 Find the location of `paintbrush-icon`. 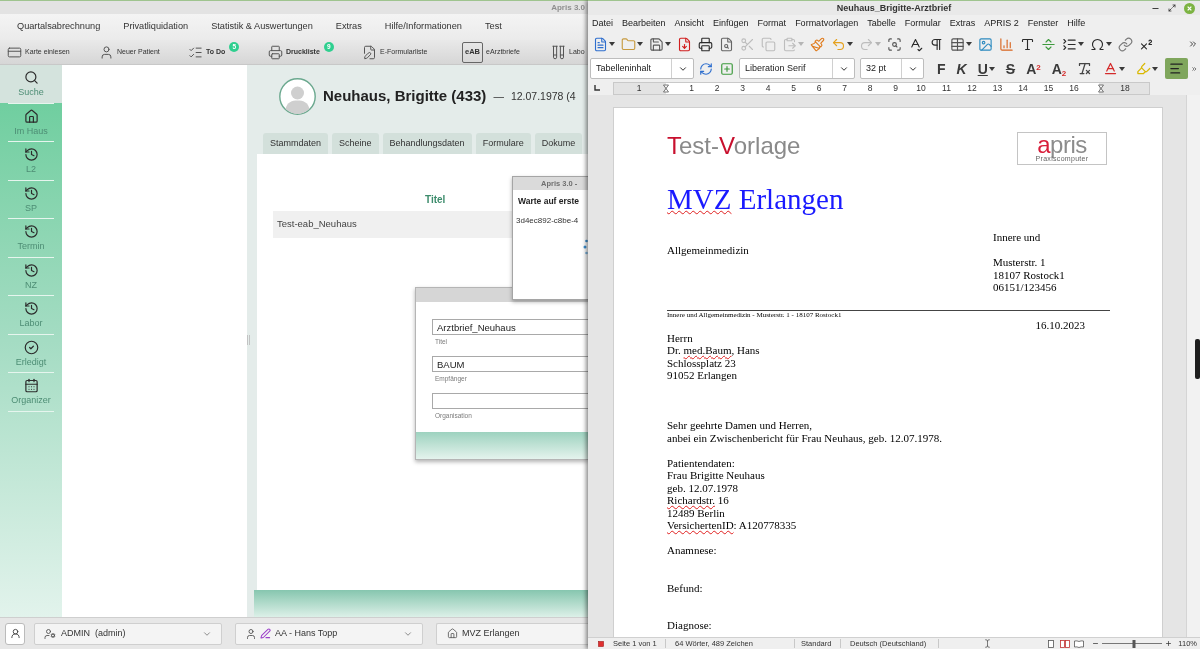

paintbrush-icon is located at coordinates (817, 44).